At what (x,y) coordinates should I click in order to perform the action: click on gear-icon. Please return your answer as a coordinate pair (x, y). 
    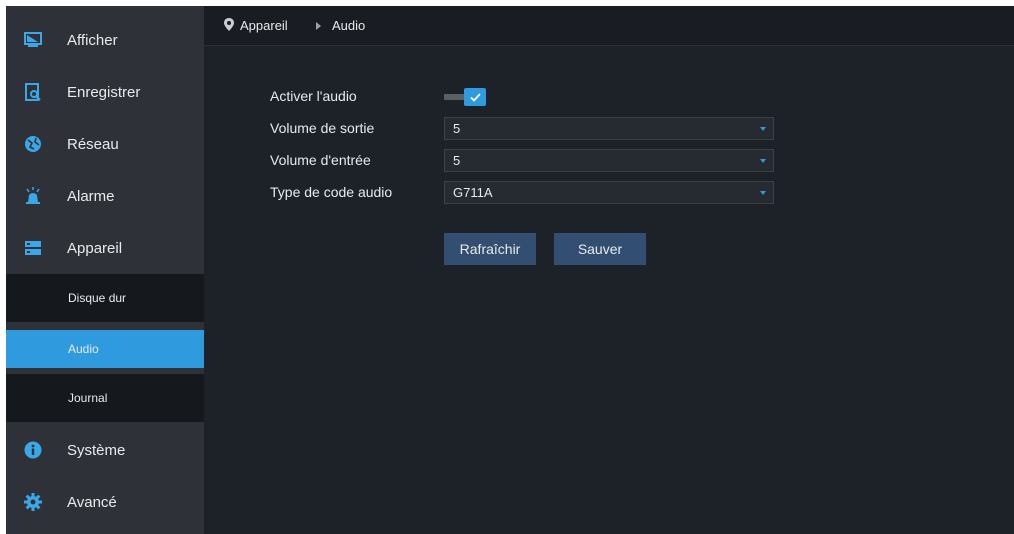
    Looking at the image, I should click on (33, 502).